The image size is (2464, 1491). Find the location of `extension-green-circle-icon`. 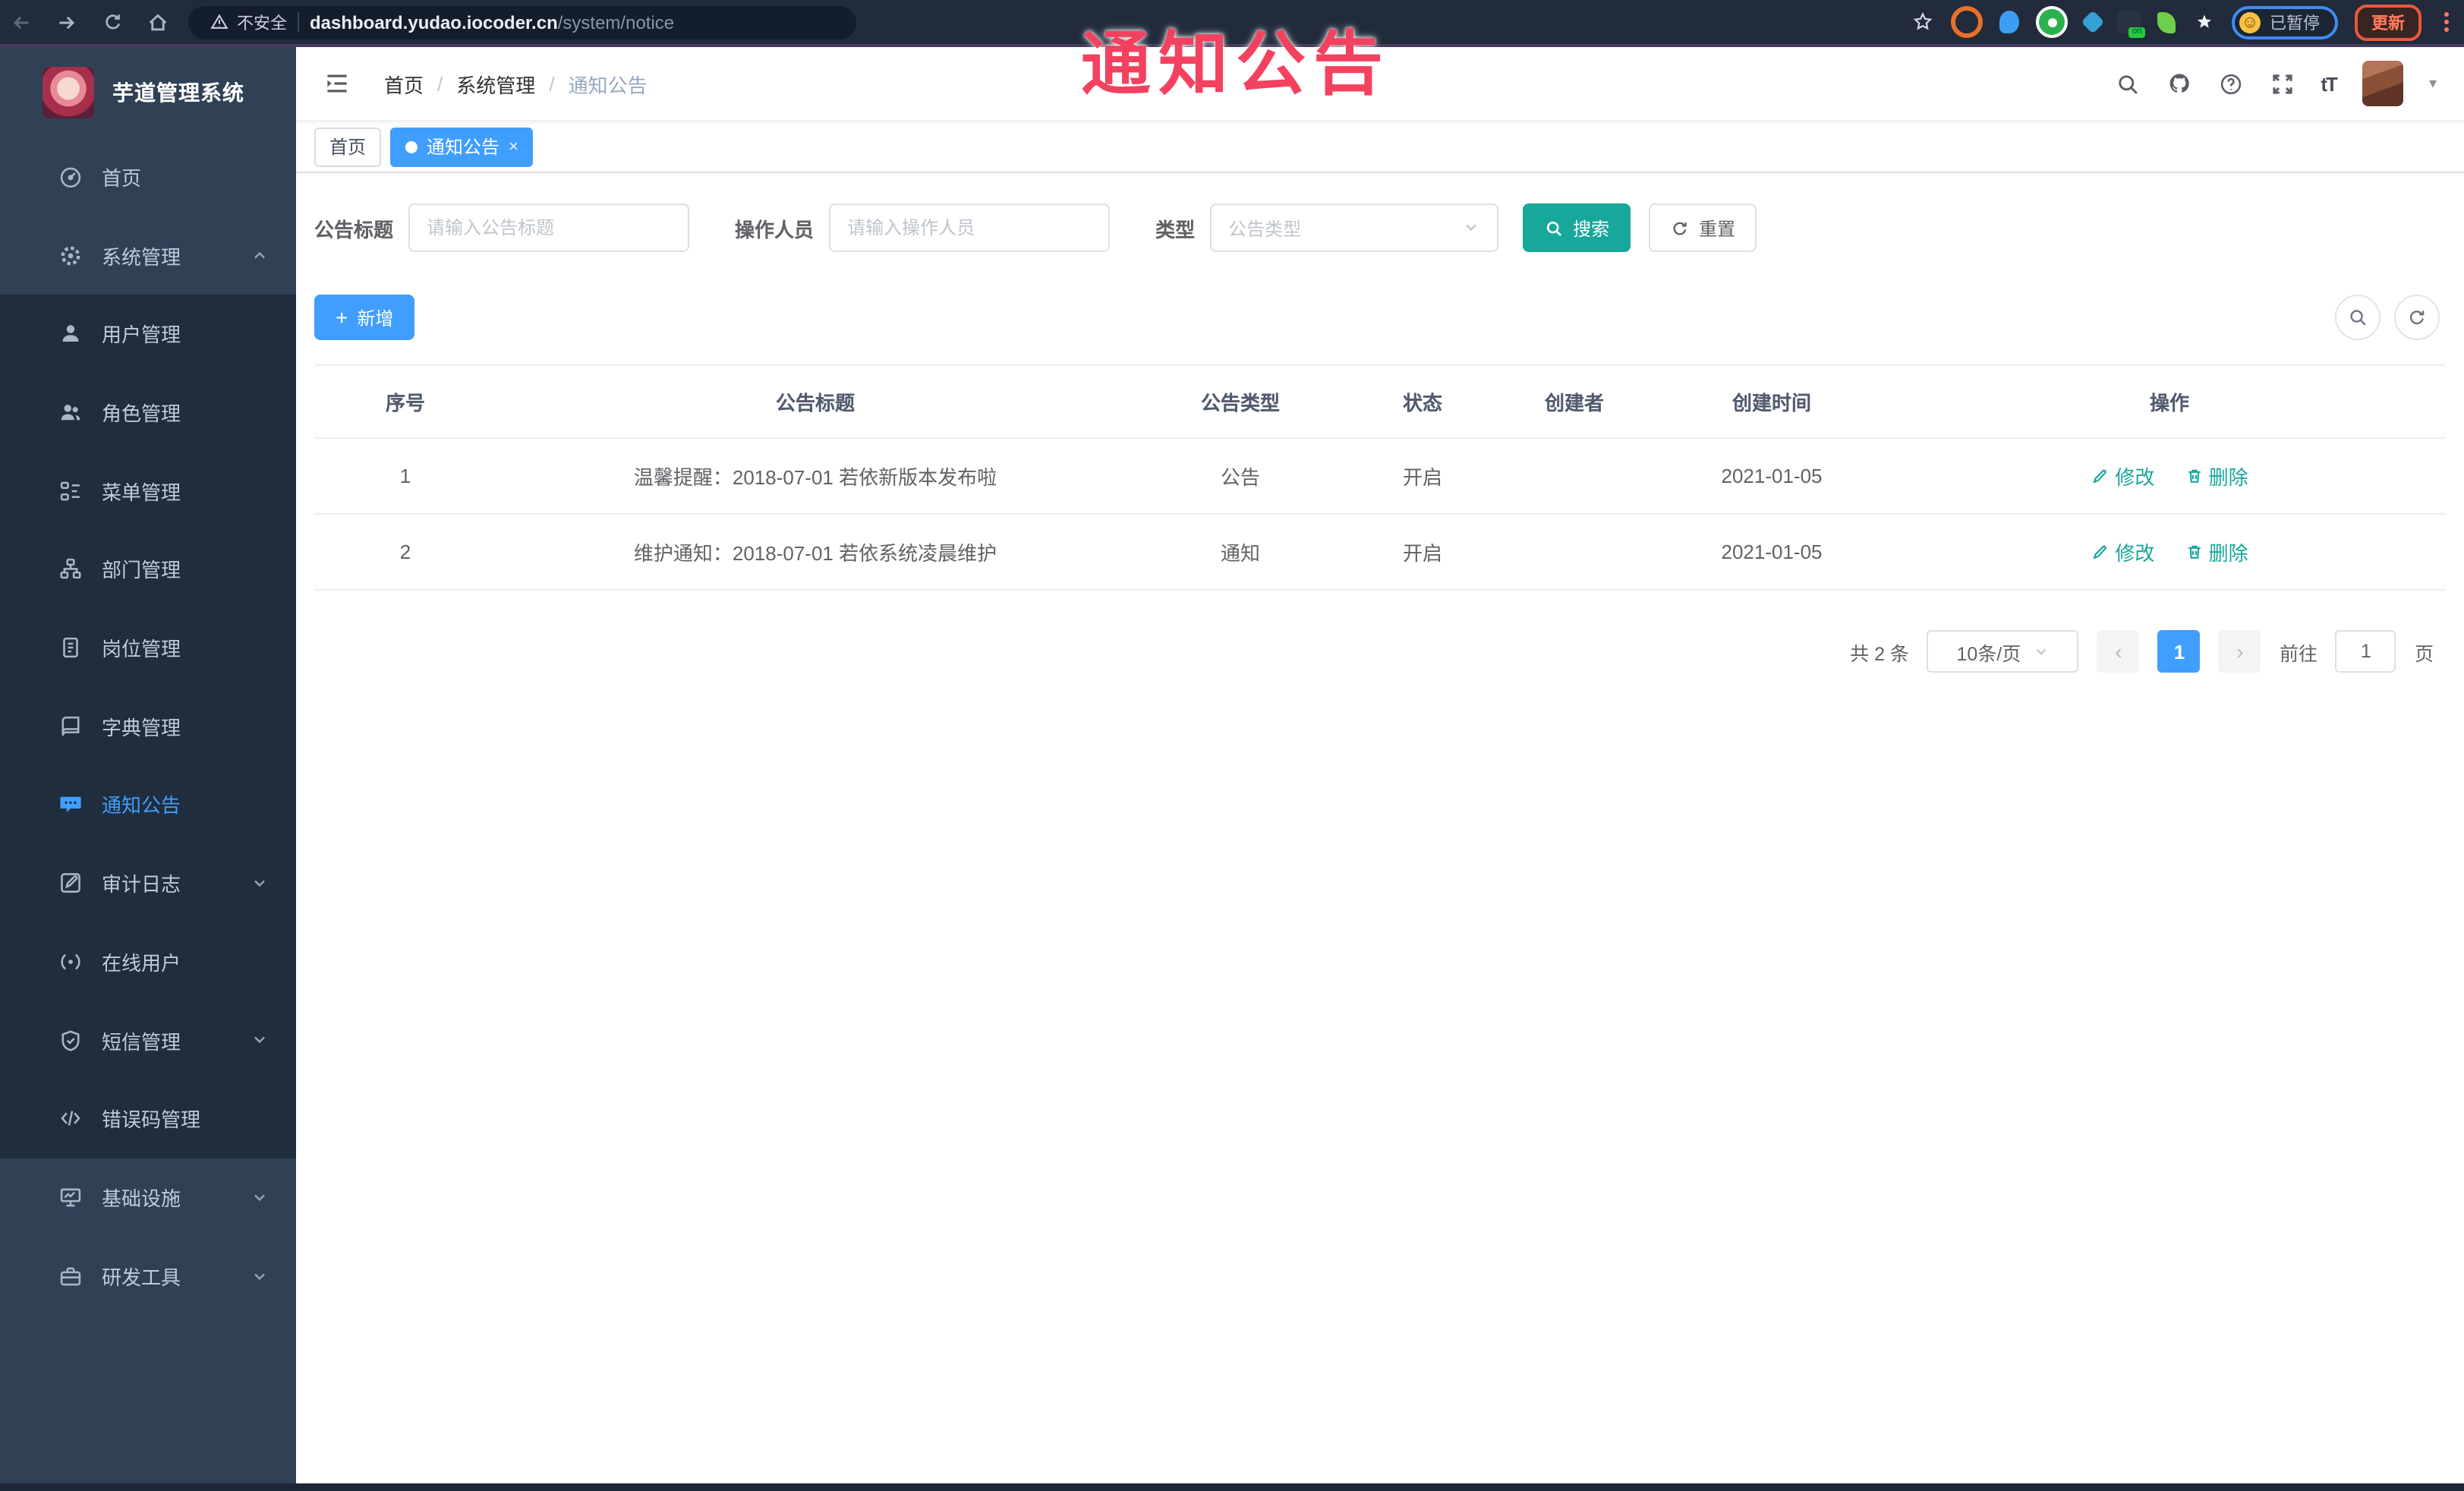

extension-green-circle-icon is located at coordinates (2052, 22).